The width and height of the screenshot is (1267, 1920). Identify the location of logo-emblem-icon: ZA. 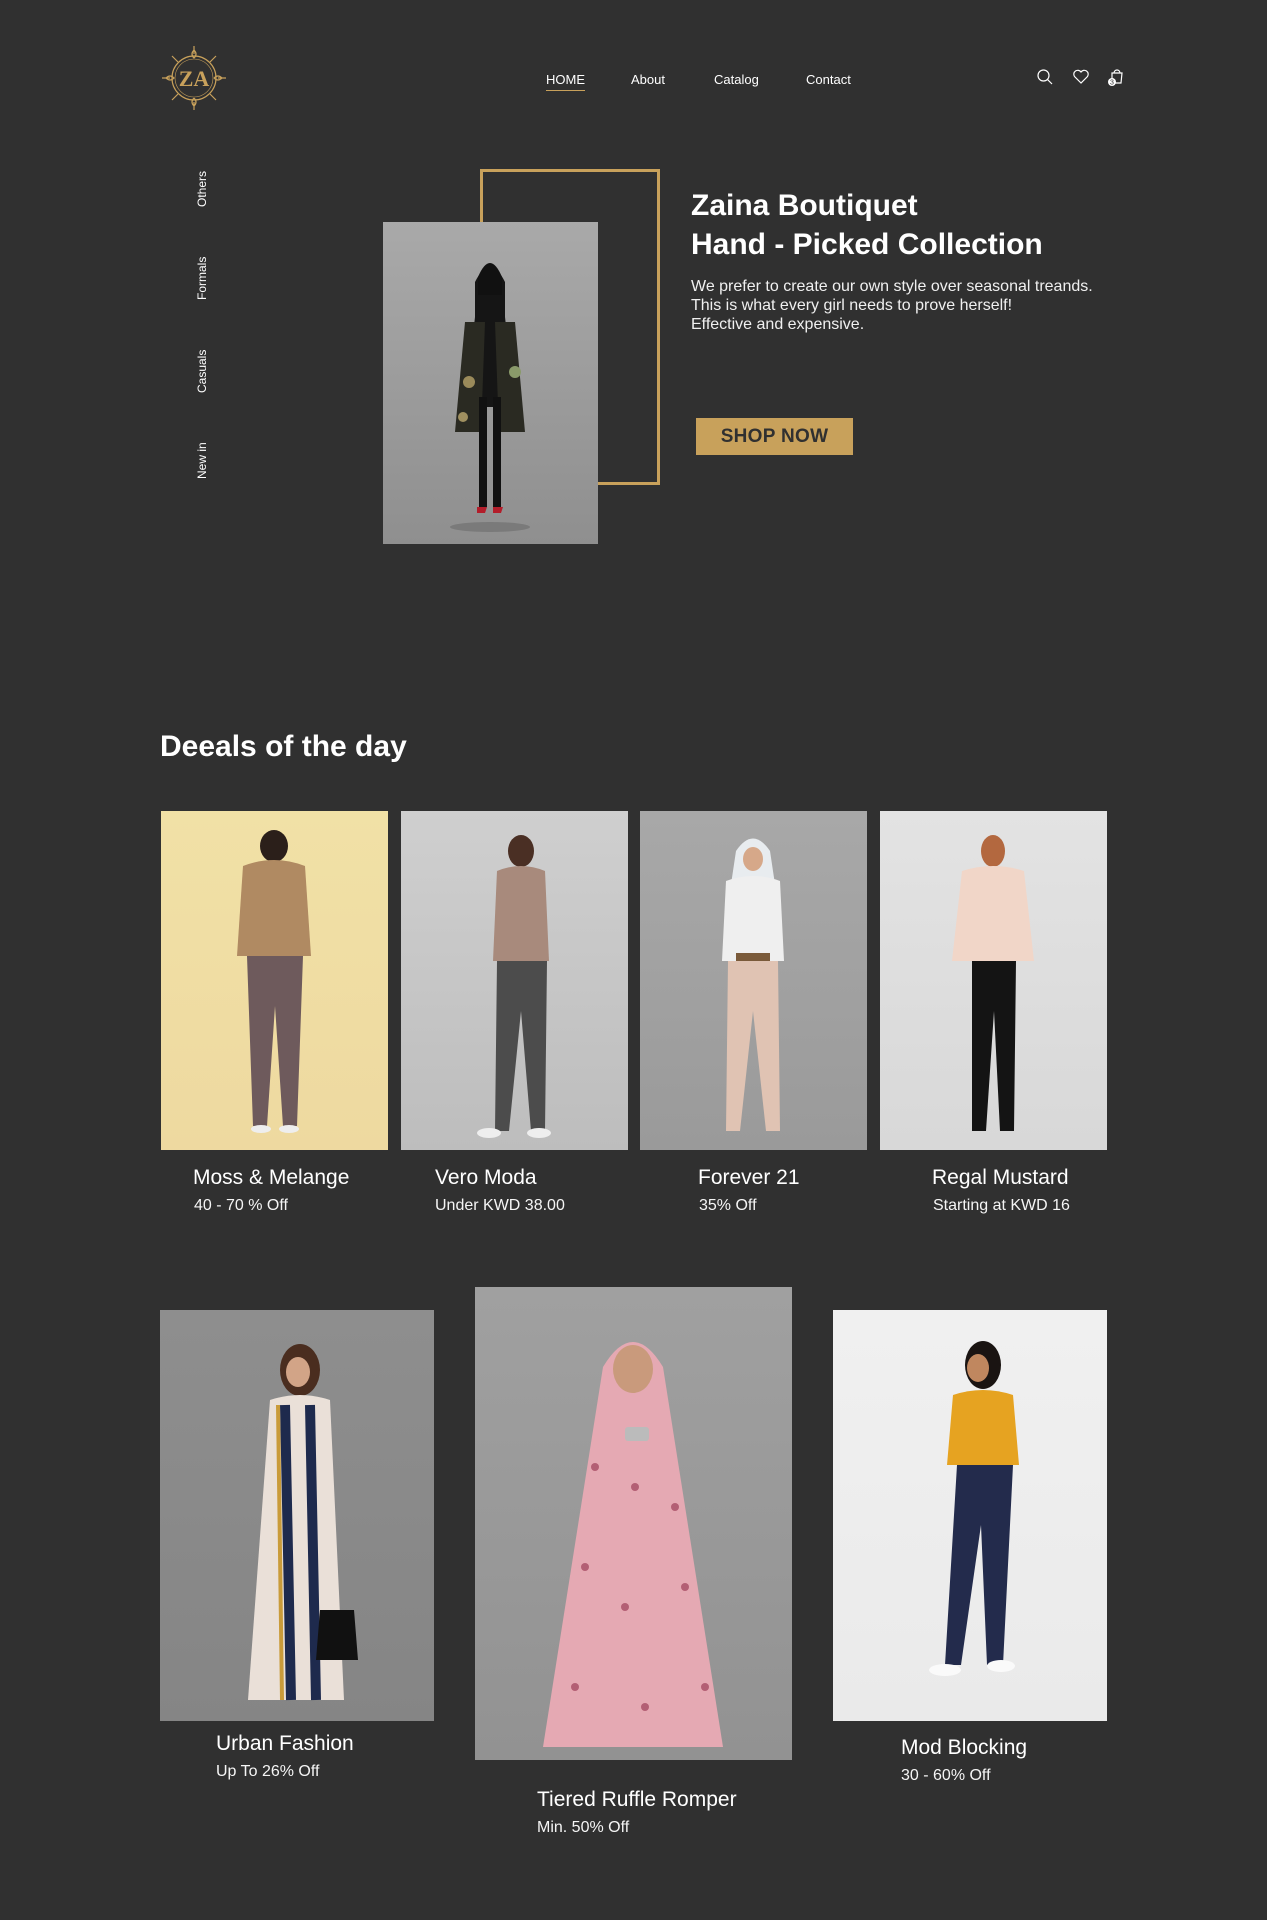
(194, 78).